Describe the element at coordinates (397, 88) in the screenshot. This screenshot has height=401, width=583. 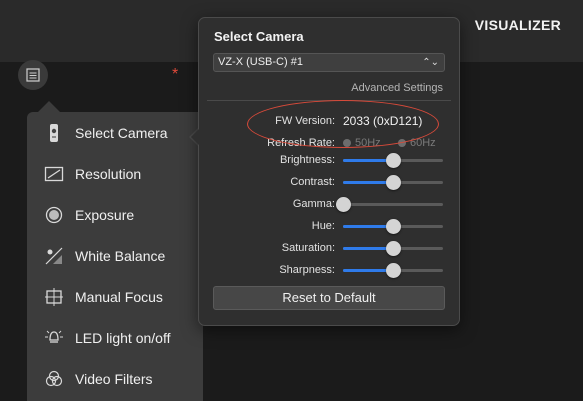
I see `advanced-settings-link: Advanced Settings` at that location.